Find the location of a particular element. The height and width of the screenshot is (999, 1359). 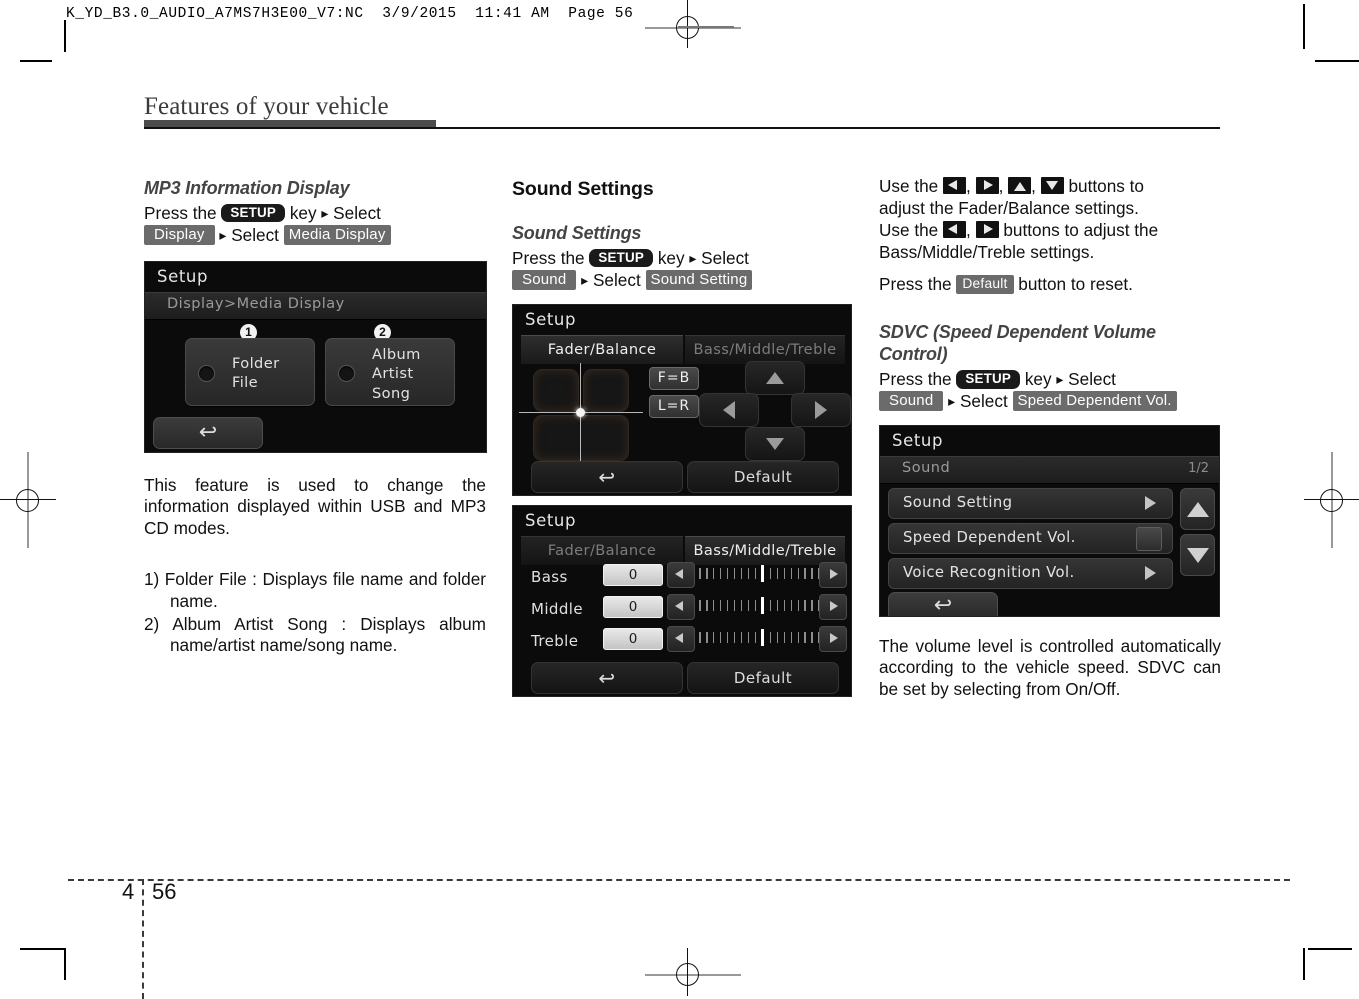

page-title: Features of your vehicle is located at coordinates (266, 106).